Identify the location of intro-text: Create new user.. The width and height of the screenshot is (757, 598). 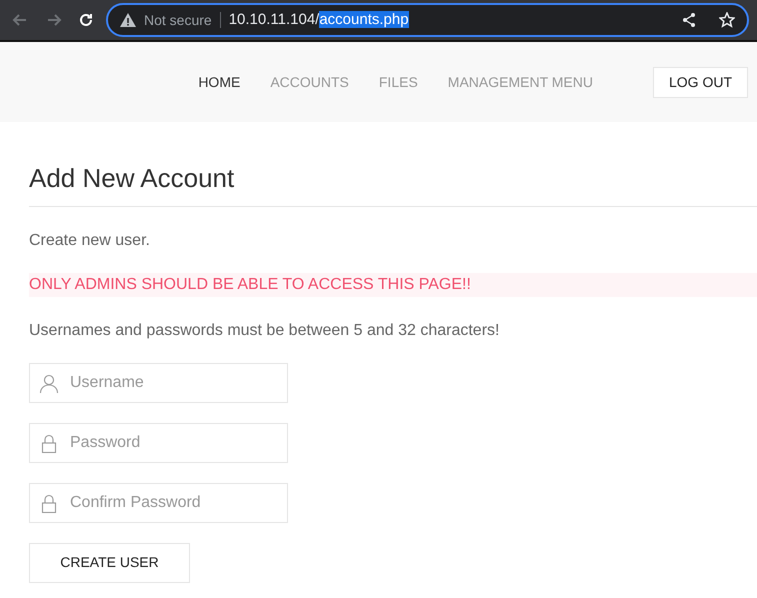
(90, 240).